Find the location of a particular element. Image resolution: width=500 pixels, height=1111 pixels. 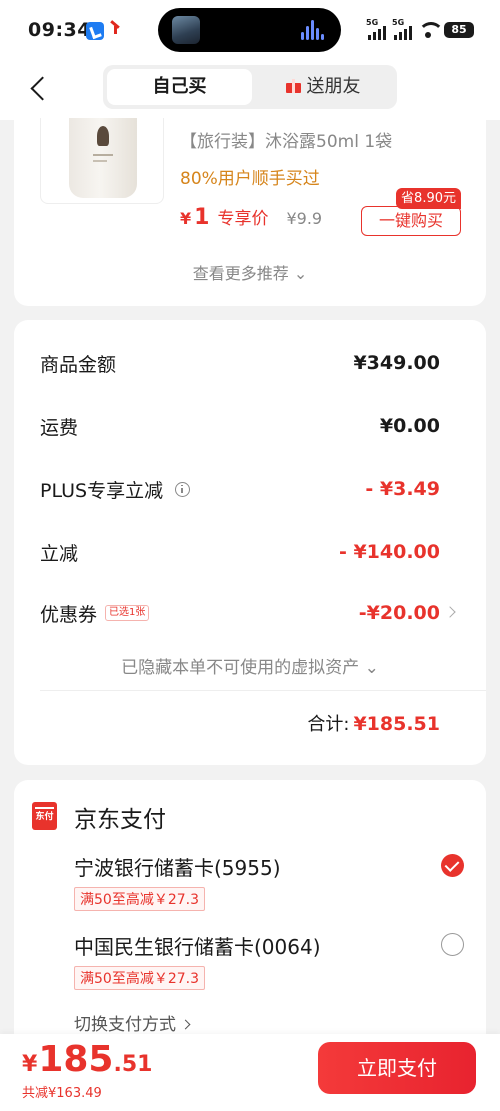

coupon-count-badge: 已选1张 is located at coordinates (127, 613).